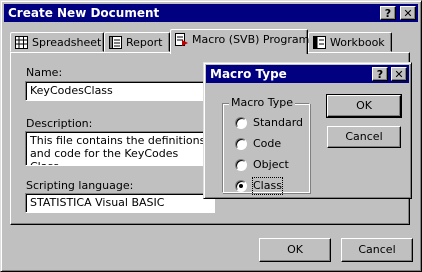 This screenshot has height=272, width=422. I want to click on title-bar: Create New Document ? ✕, so click(211, 13).